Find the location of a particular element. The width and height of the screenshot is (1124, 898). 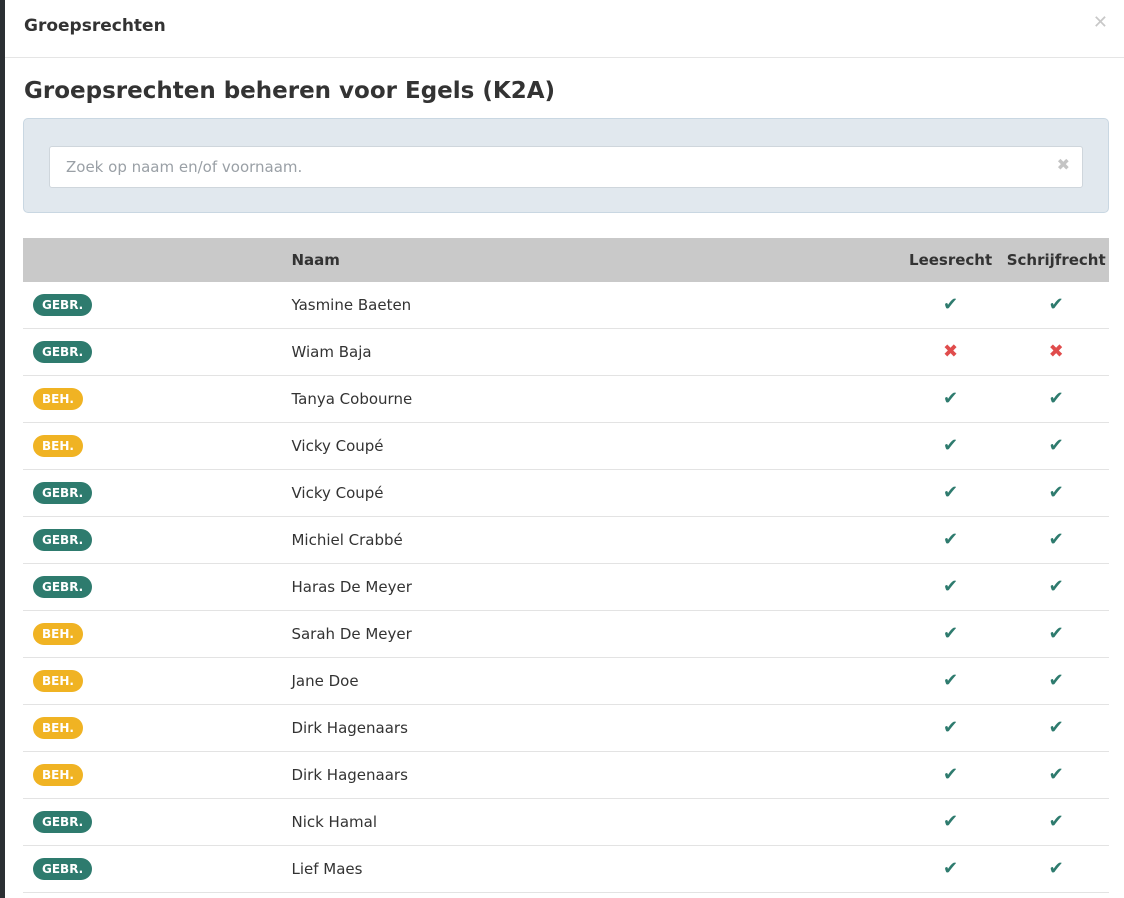

search-box: ✖ is located at coordinates (566, 167).